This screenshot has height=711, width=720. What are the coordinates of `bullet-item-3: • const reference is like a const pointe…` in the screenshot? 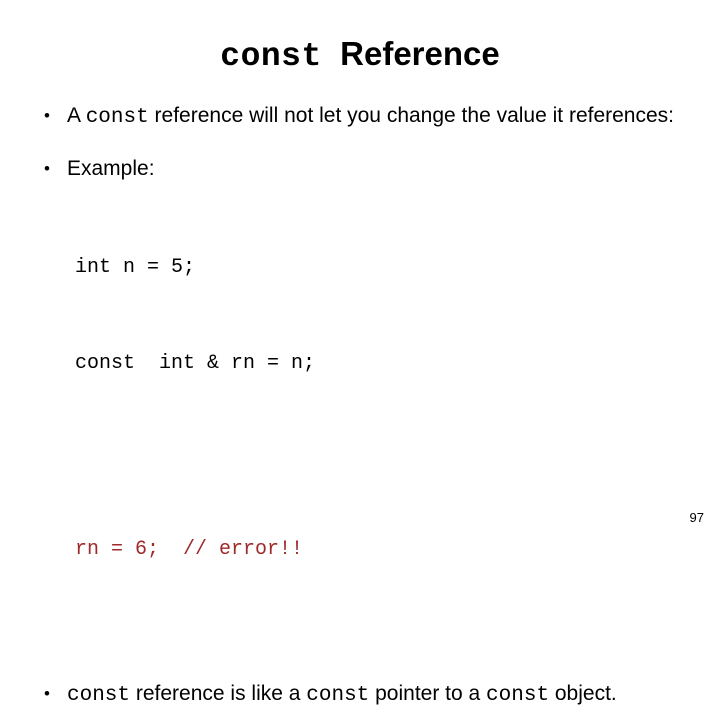 It's located at (364, 694).